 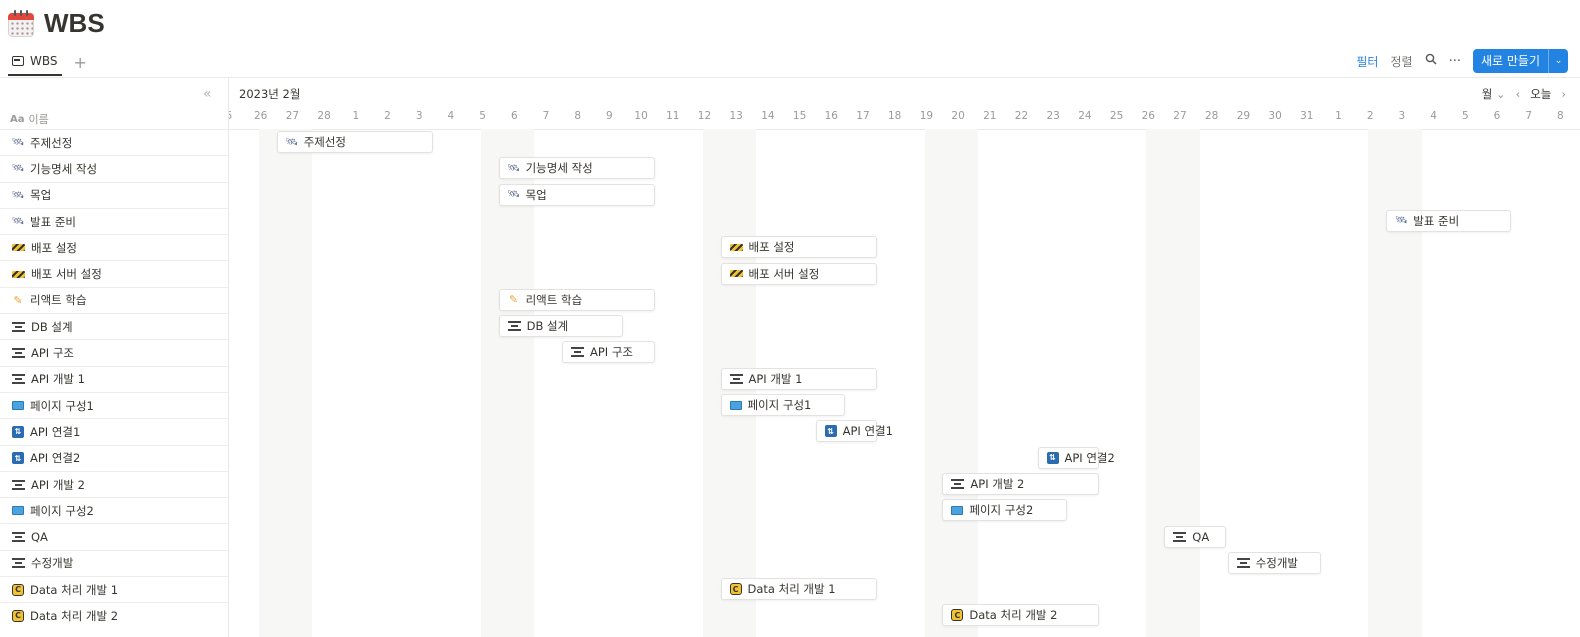 I want to click on task-row: C Data 처리 개발 1, so click(x=114, y=589).